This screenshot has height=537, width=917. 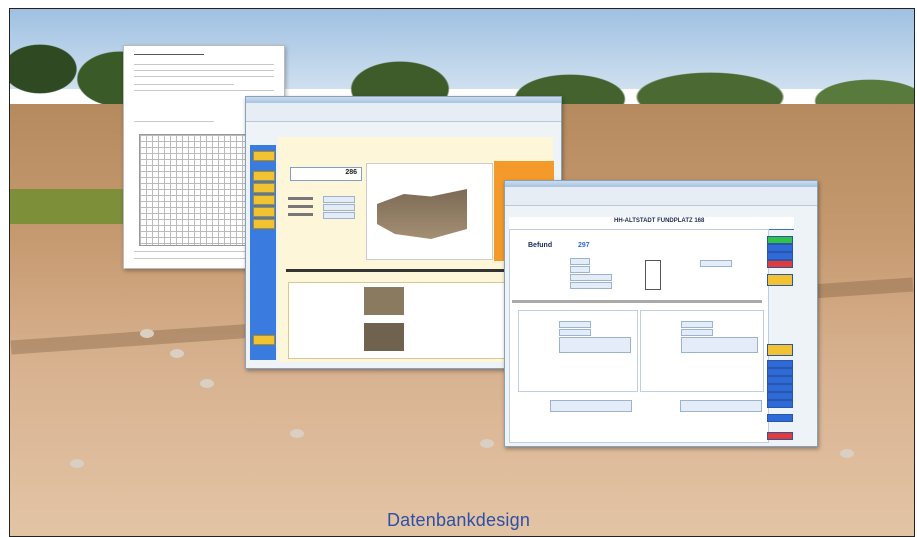 I want to click on slide-caption: Datenbankdesign, so click(x=458, y=520).